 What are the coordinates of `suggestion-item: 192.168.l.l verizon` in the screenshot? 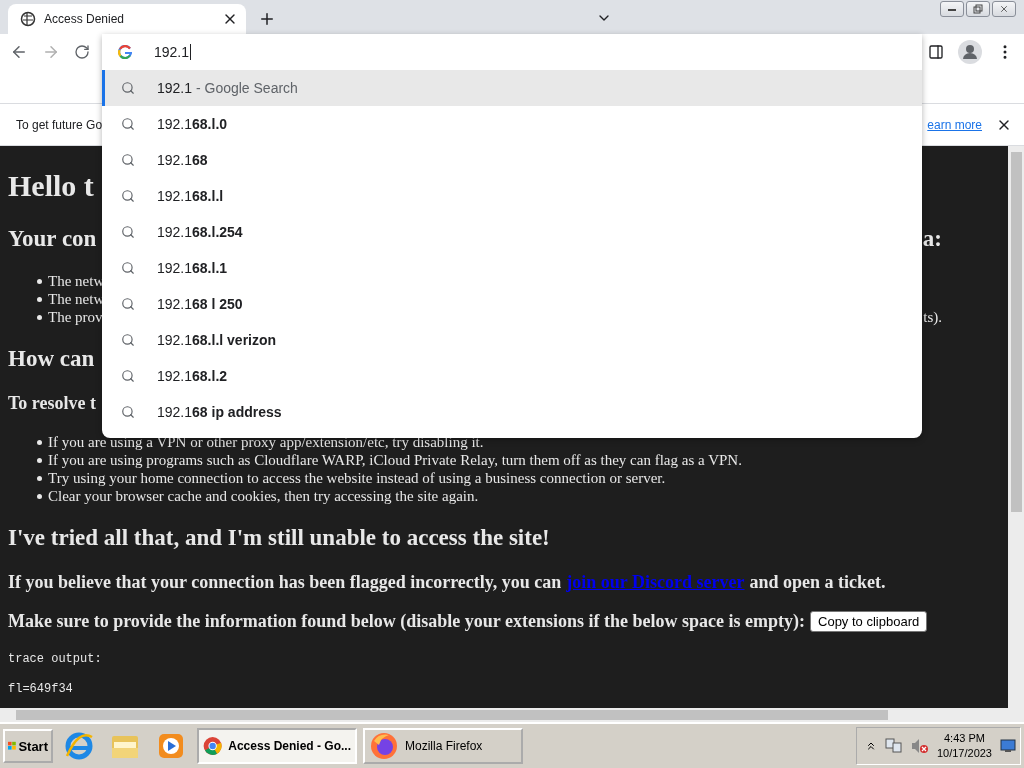 It's located at (512, 340).